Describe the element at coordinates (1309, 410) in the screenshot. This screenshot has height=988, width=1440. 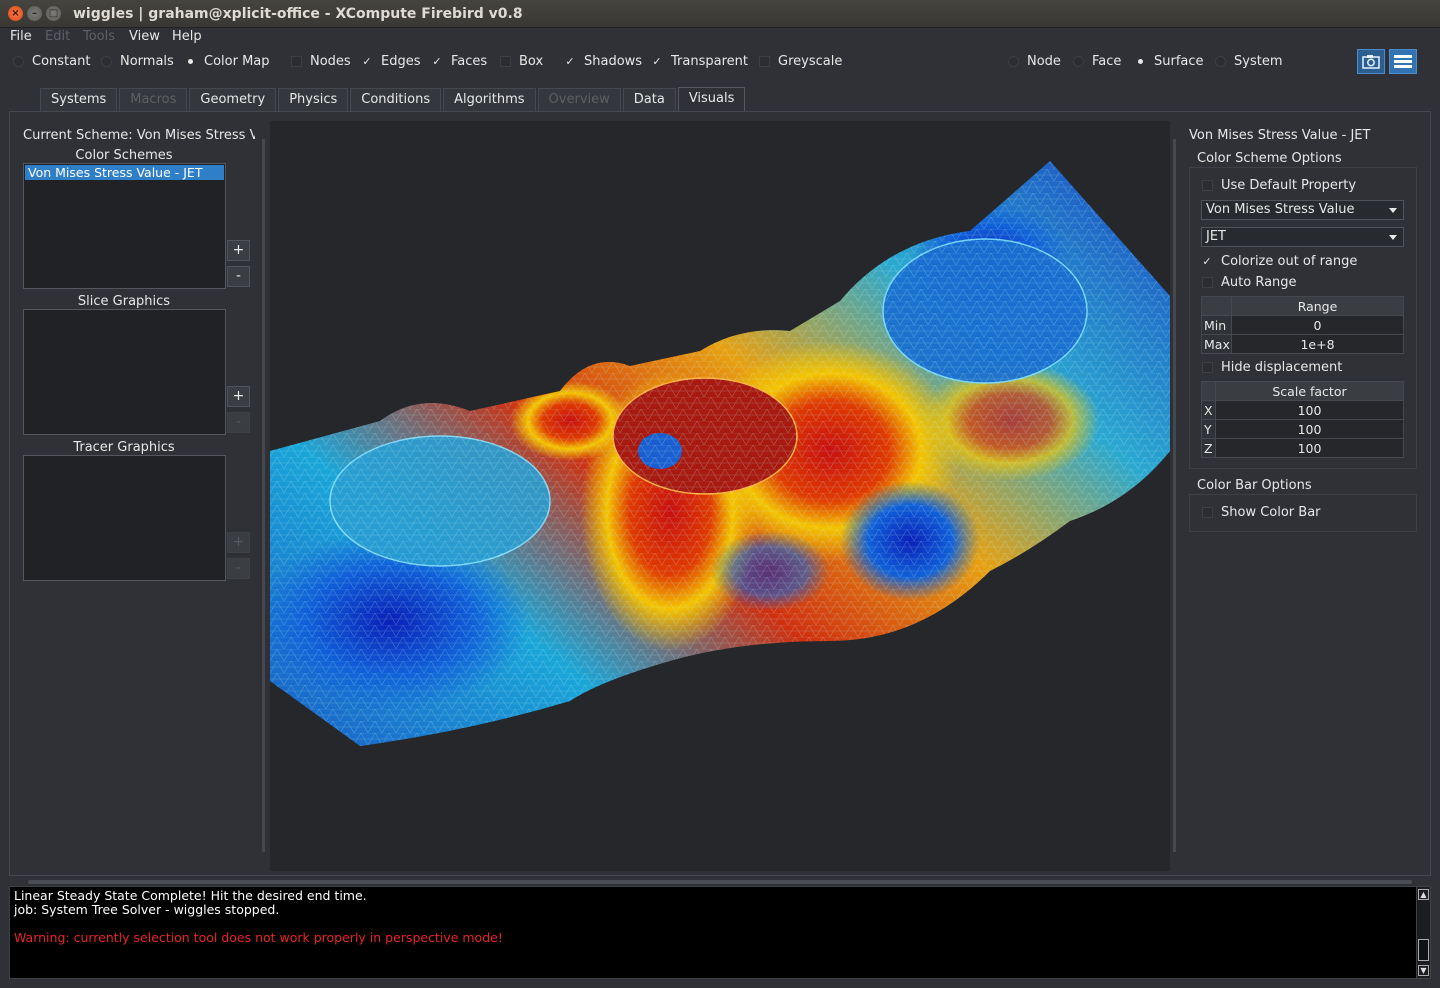
I see `x-scale-cell: 100` at that location.